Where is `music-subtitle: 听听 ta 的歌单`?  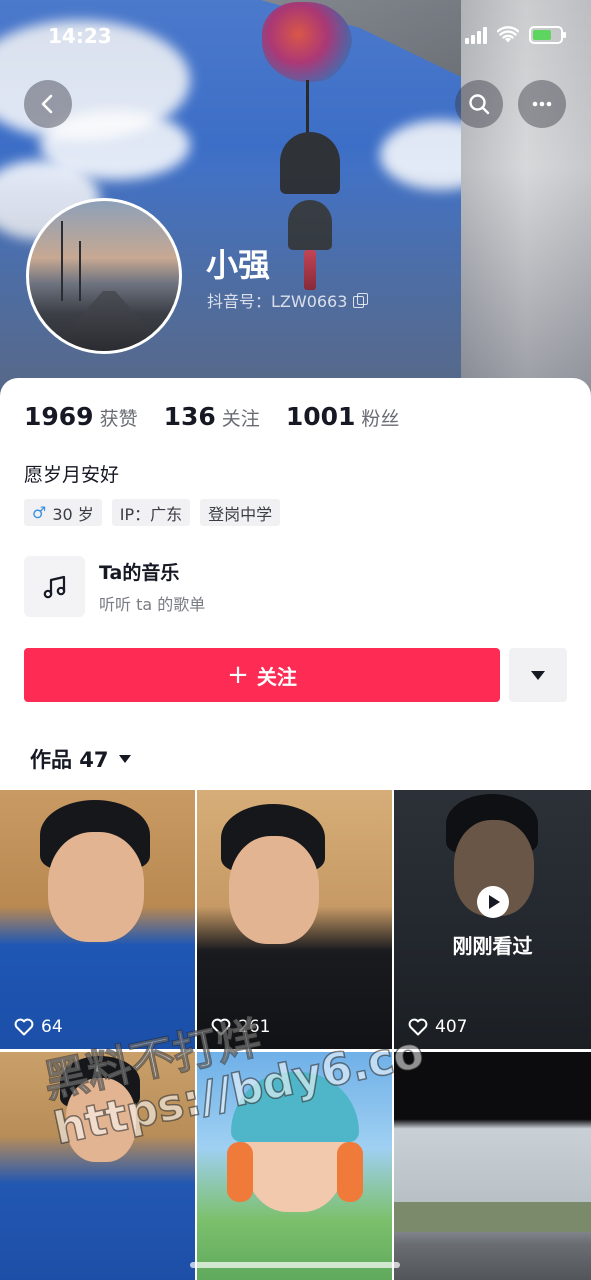 music-subtitle: 听听 ta 的歌单 is located at coordinates (152, 604).